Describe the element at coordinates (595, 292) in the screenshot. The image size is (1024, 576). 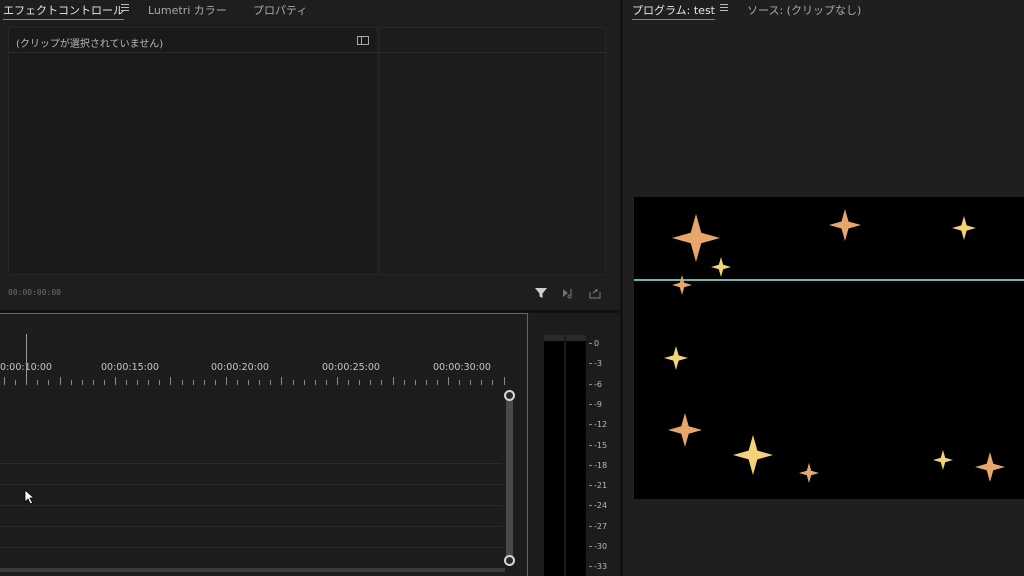
I see `export-icon` at that location.